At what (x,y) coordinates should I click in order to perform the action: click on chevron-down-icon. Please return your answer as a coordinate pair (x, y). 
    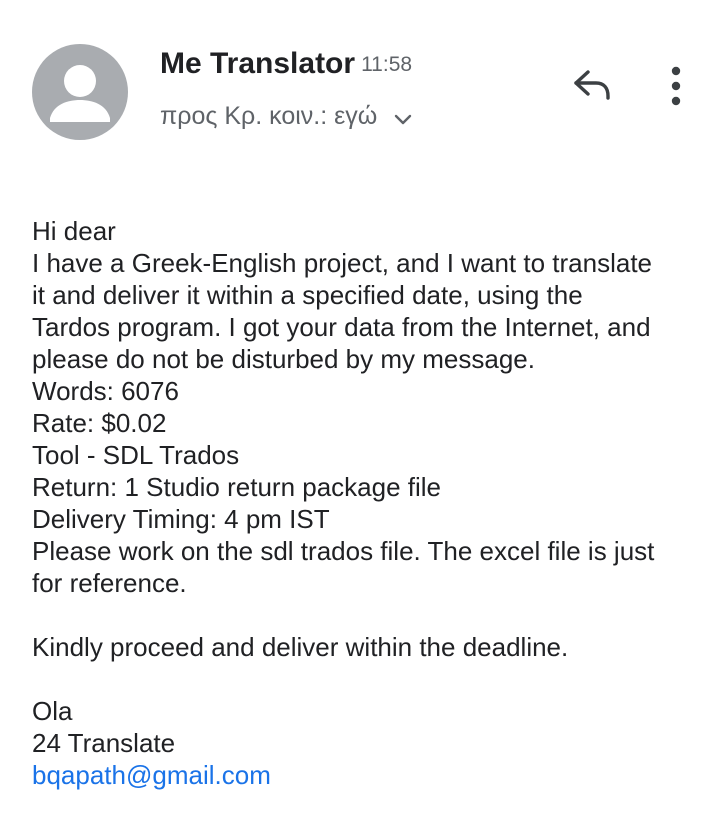
    Looking at the image, I should click on (403, 116).